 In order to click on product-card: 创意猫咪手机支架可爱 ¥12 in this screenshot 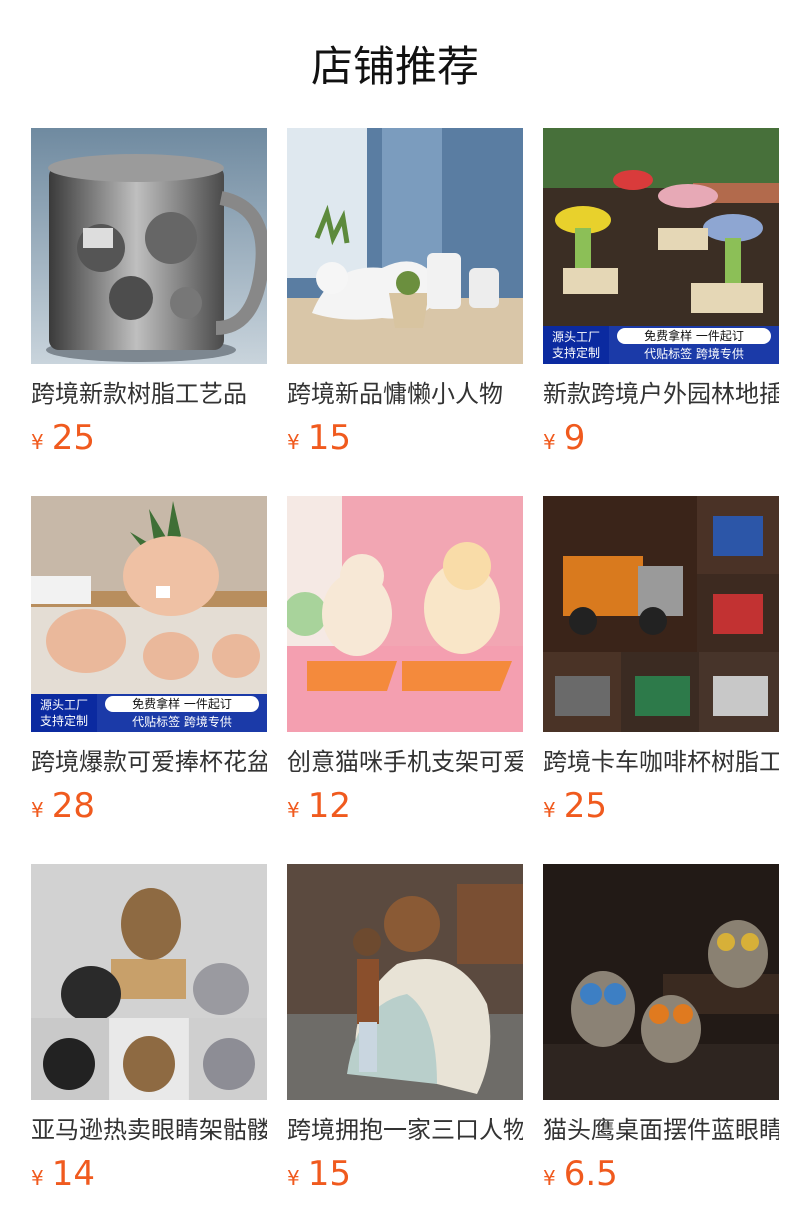, I will do `click(405, 680)`.